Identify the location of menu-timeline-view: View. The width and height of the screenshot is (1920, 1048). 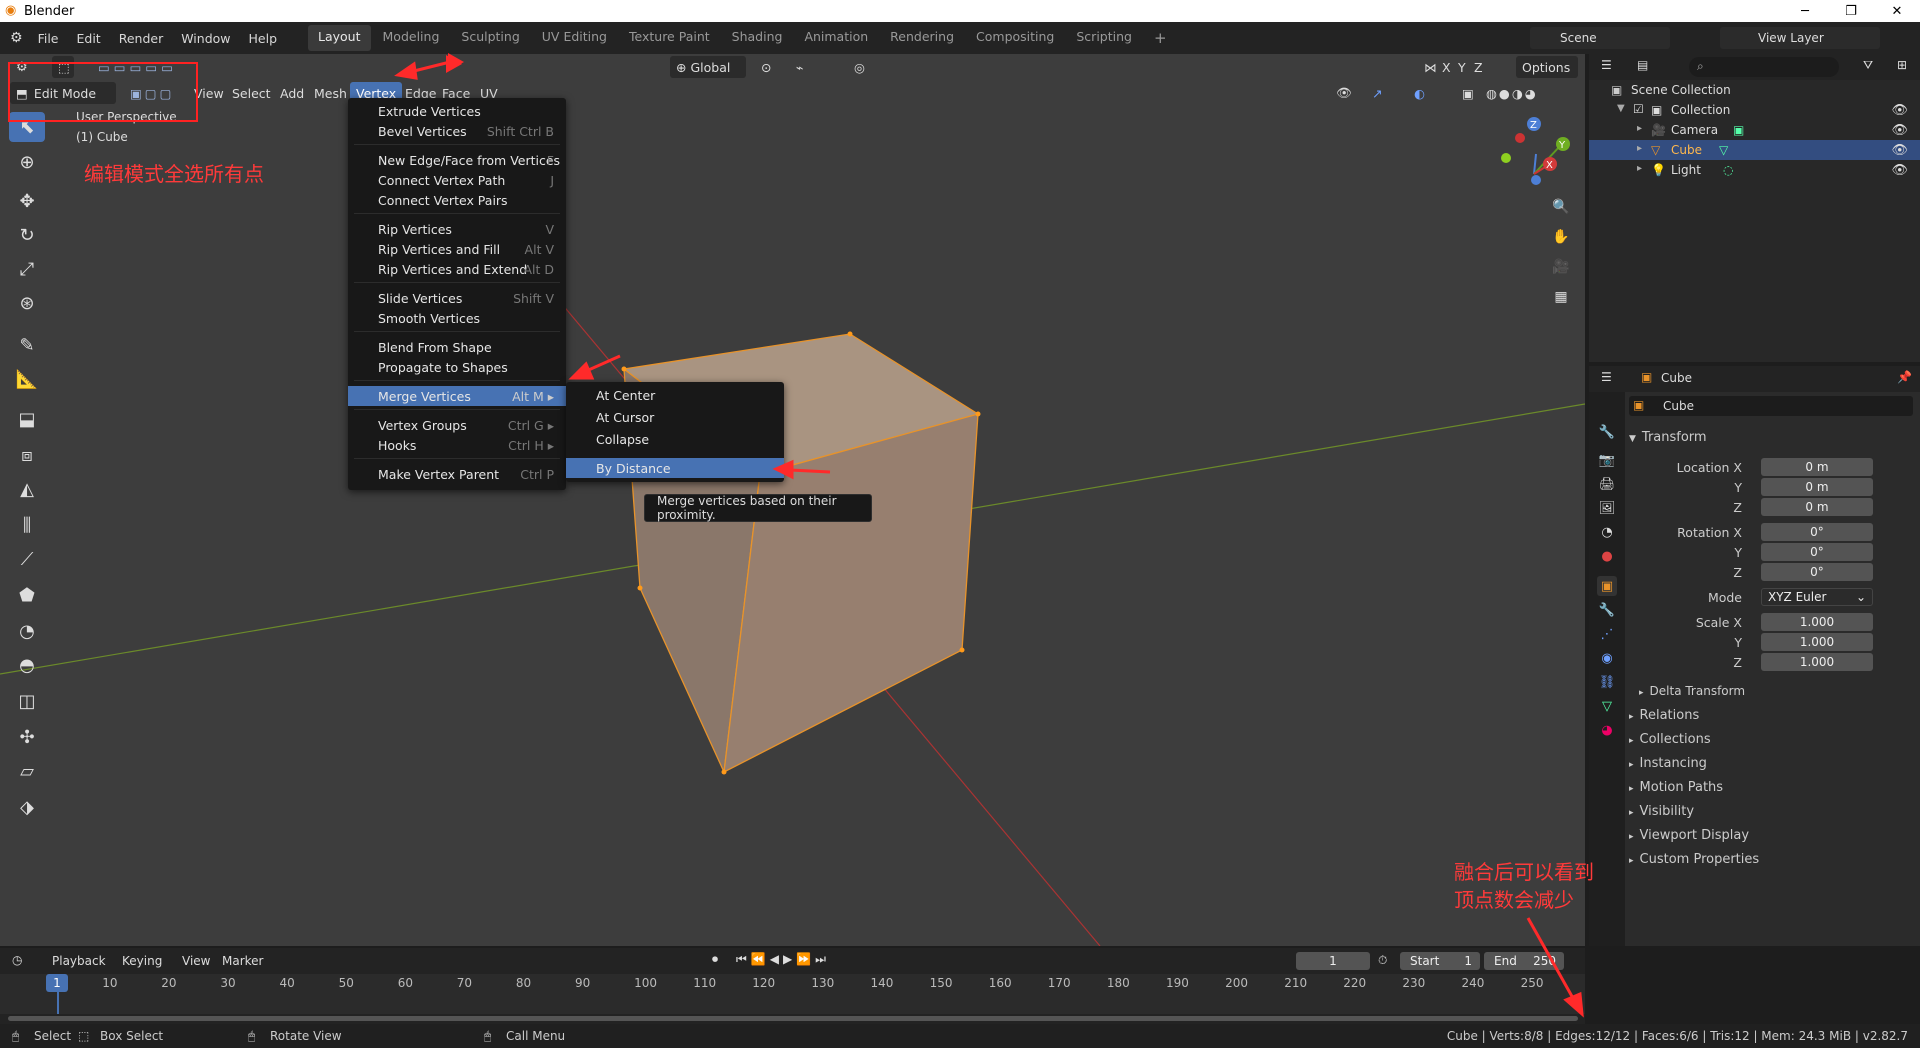
(196, 961).